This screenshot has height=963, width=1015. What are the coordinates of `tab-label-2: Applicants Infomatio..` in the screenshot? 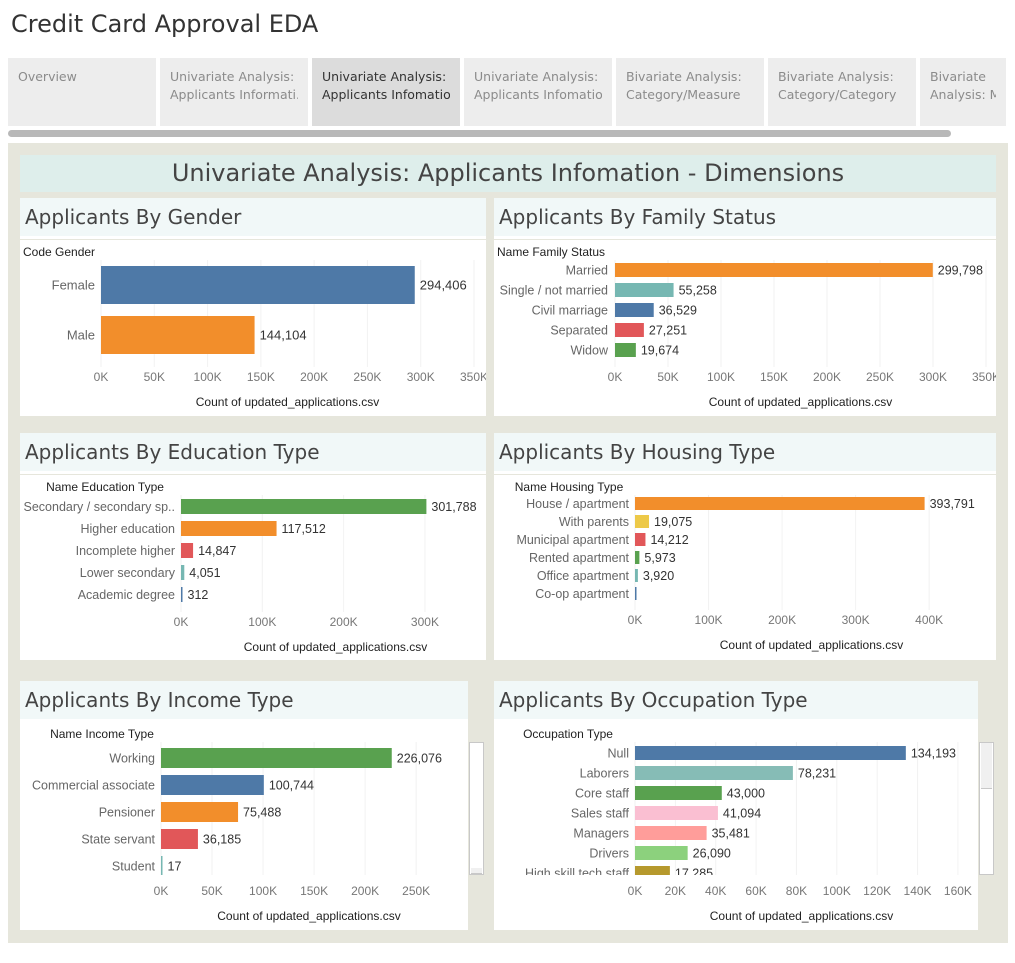 It's located at (538, 94).